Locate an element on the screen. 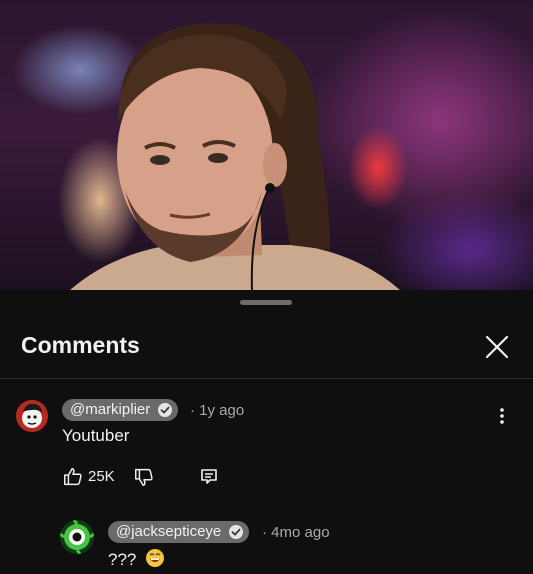 The image size is (533, 574). close-icon is located at coordinates (497, 347).